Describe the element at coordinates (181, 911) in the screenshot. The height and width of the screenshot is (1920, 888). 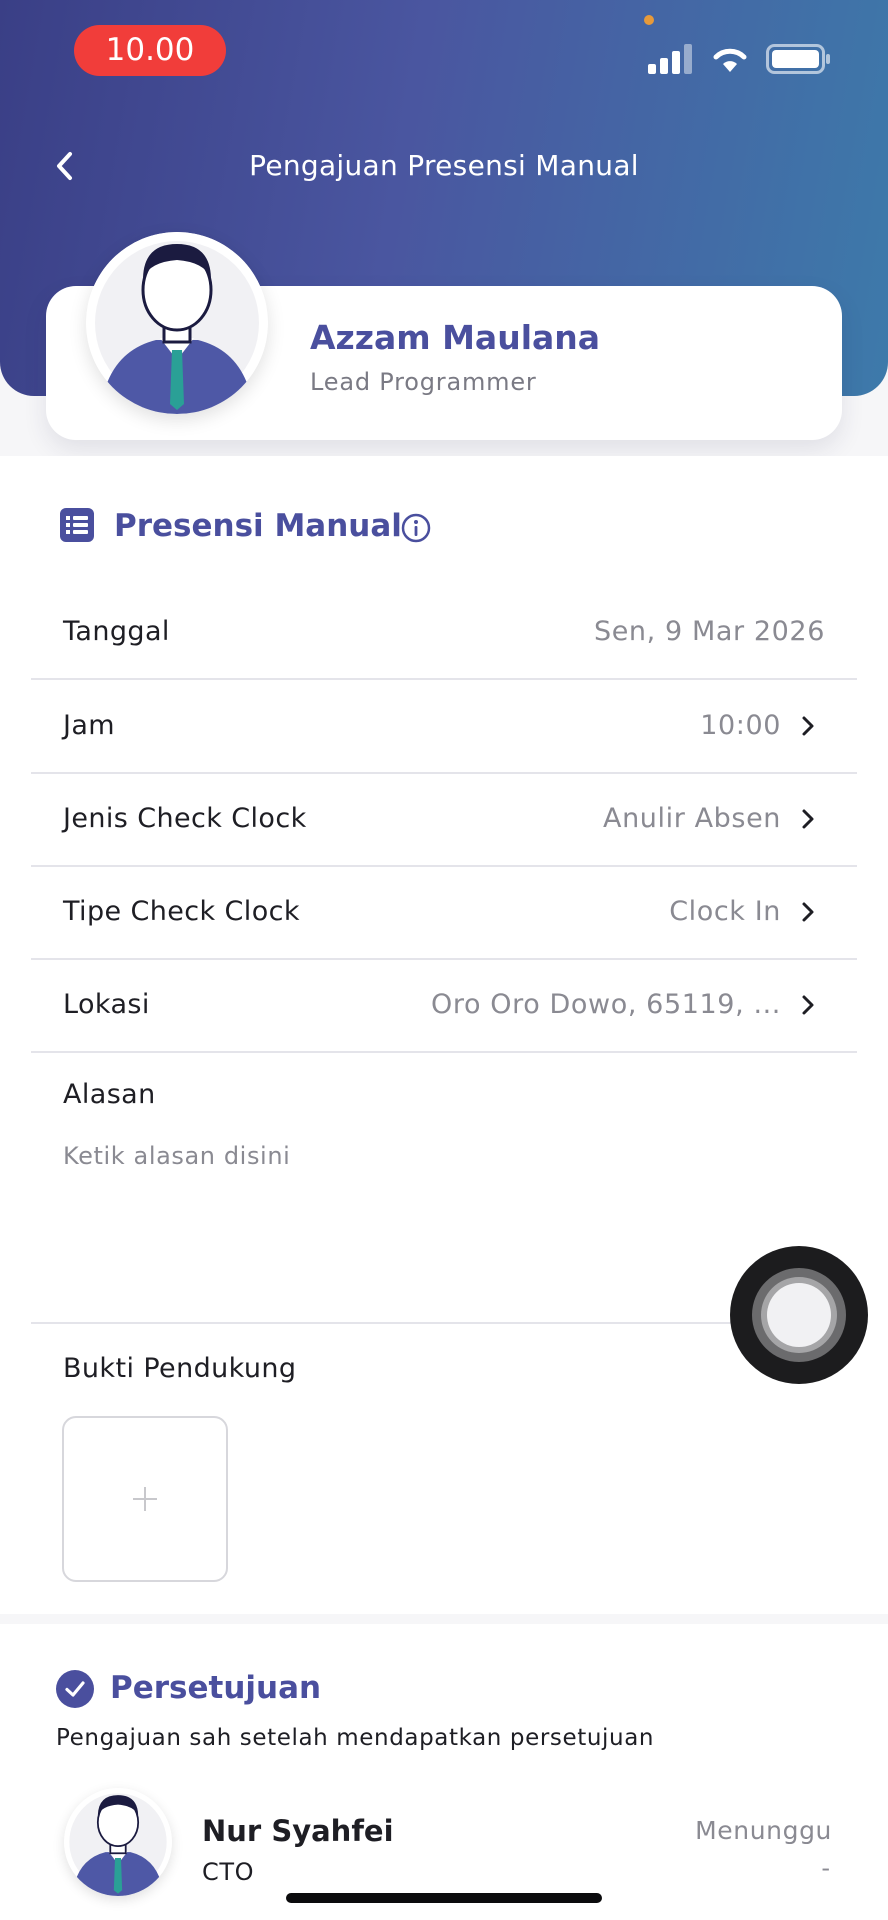
I see `check-clock-kind-label: Tipe Check Clock` at that location.